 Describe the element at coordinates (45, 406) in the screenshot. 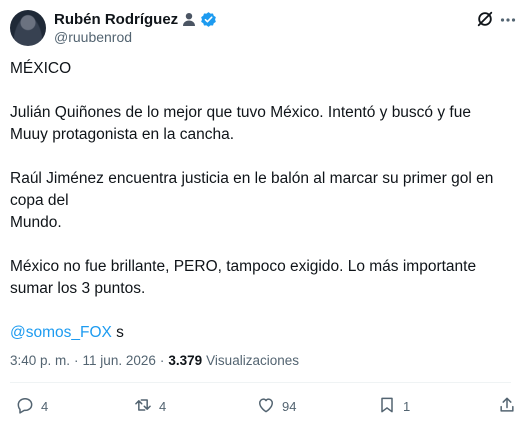

I see `reply-count: 4` at that location.